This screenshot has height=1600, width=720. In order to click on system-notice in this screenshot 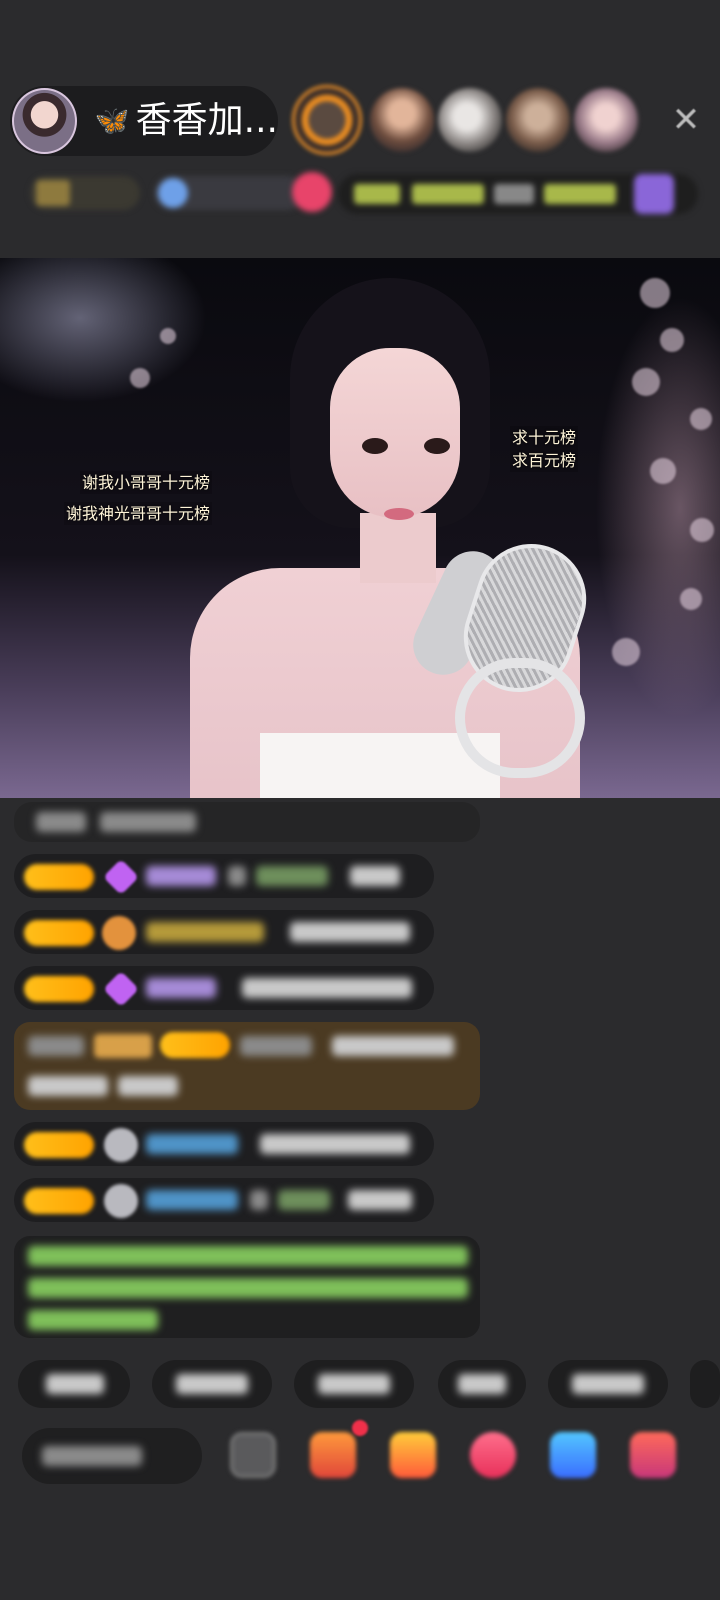, I will do `click(247, 1287)`.